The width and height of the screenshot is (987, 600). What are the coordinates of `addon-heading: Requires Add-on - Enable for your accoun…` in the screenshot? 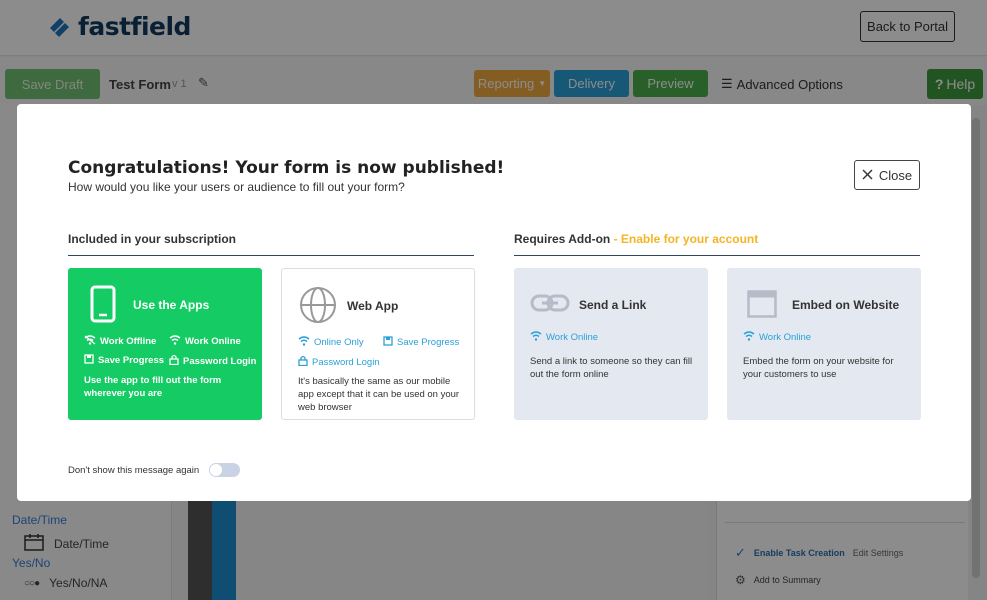 It's located at (636, 239).